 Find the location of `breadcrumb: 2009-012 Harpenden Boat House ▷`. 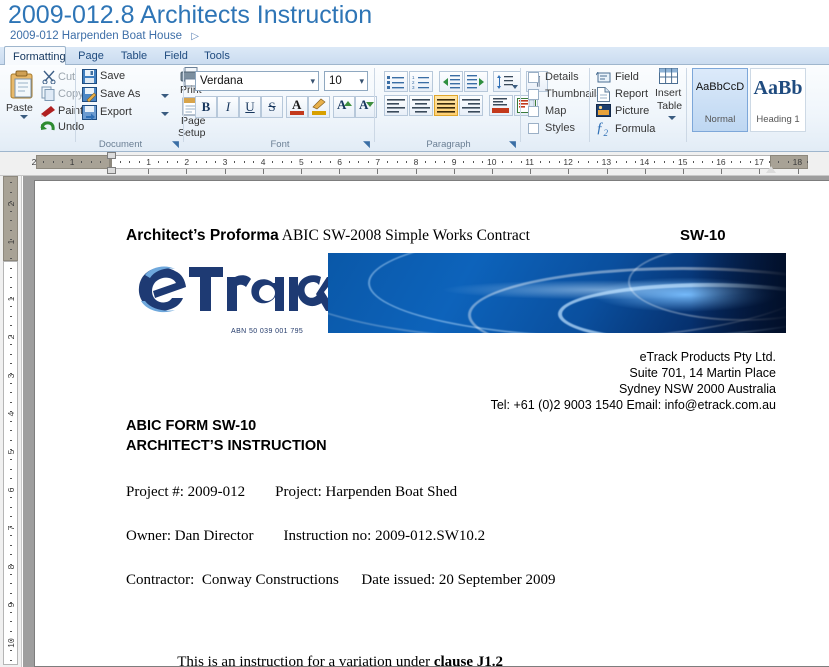

breadcrumb: 2009-012 Harpenden Boat House ▷ is located at coordinates (104, 36).